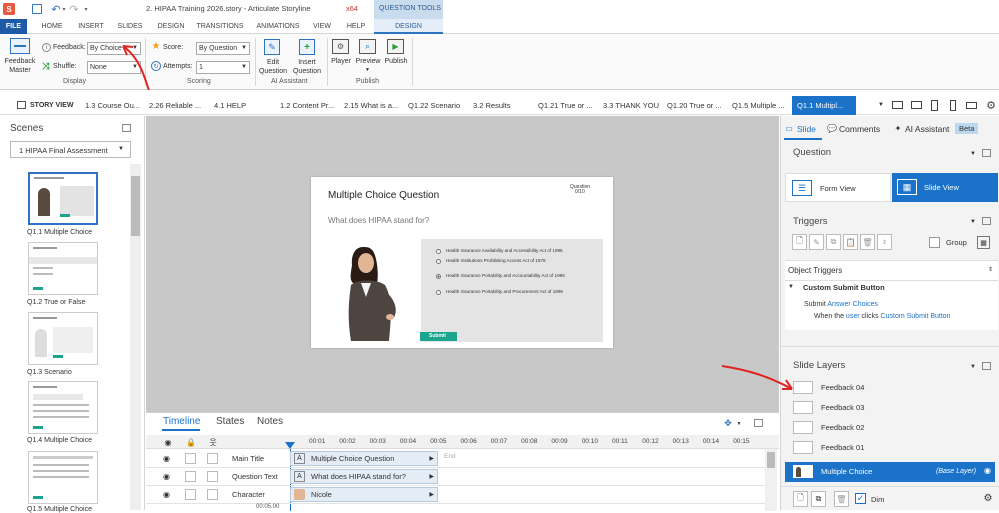  Describe the element at coordinates (408, 26) in the screenshot. I see `tab-question-design: DESIGN` at that location.